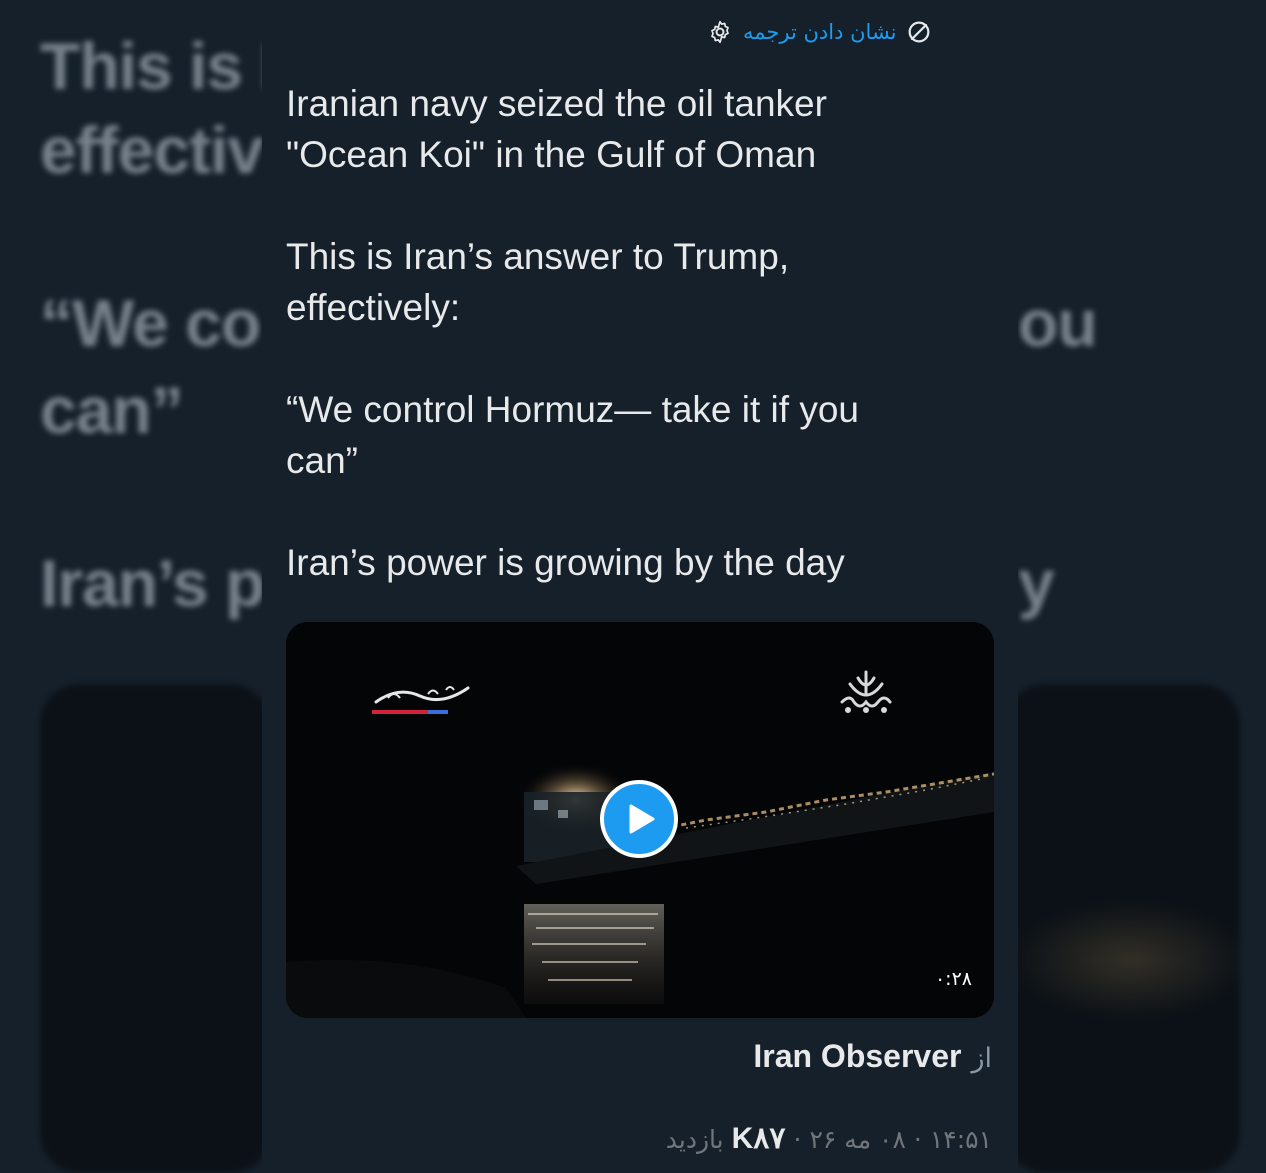  Describe the element at coordinates (152, 583) in the screenshot. I see `background-line: Iran’s p` at that location.